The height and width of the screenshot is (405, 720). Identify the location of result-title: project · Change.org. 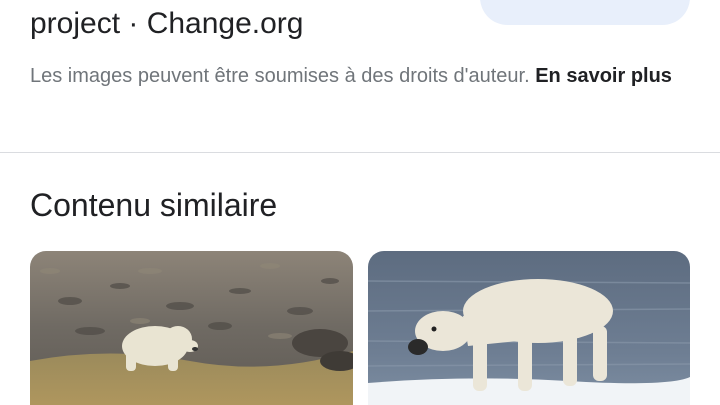
(167, 24).